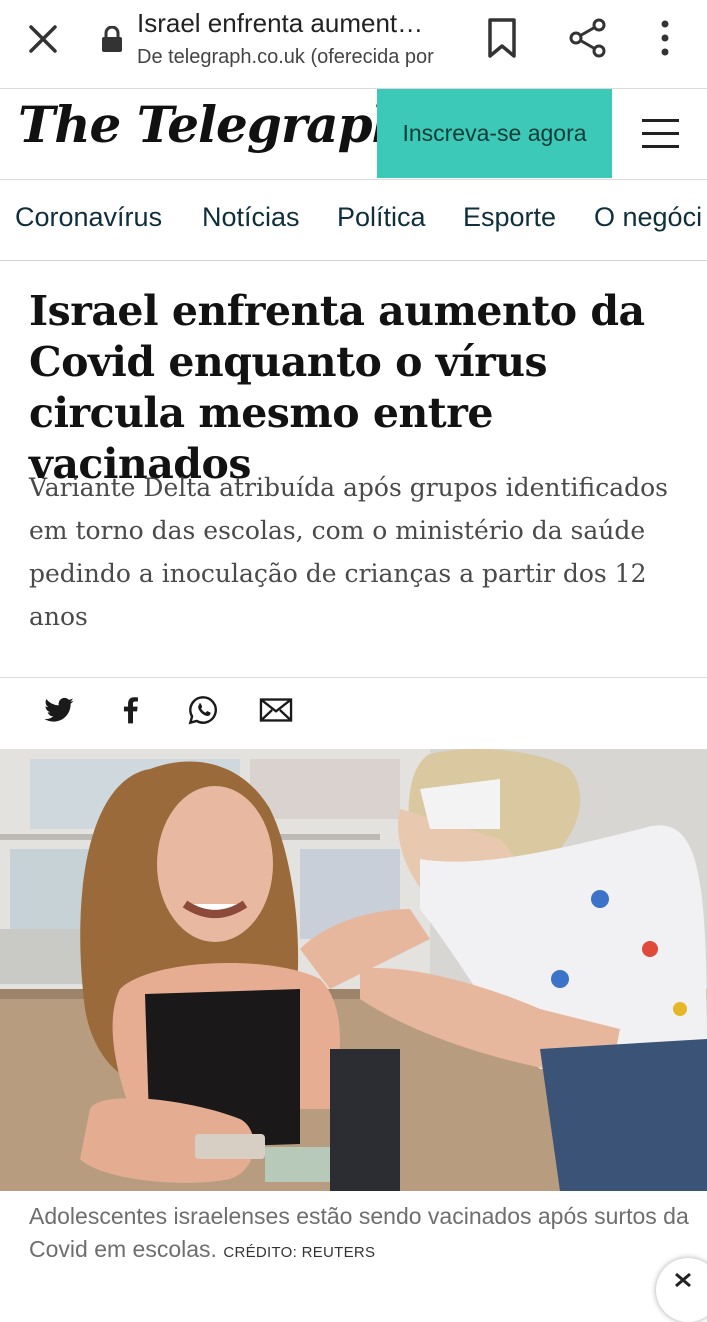 The width and height of the screenshot is (707, 1322). What do you see at coordinates (665, 38) in the screenshot?
I see `more-options-icon` at bounding box center [665, 38].